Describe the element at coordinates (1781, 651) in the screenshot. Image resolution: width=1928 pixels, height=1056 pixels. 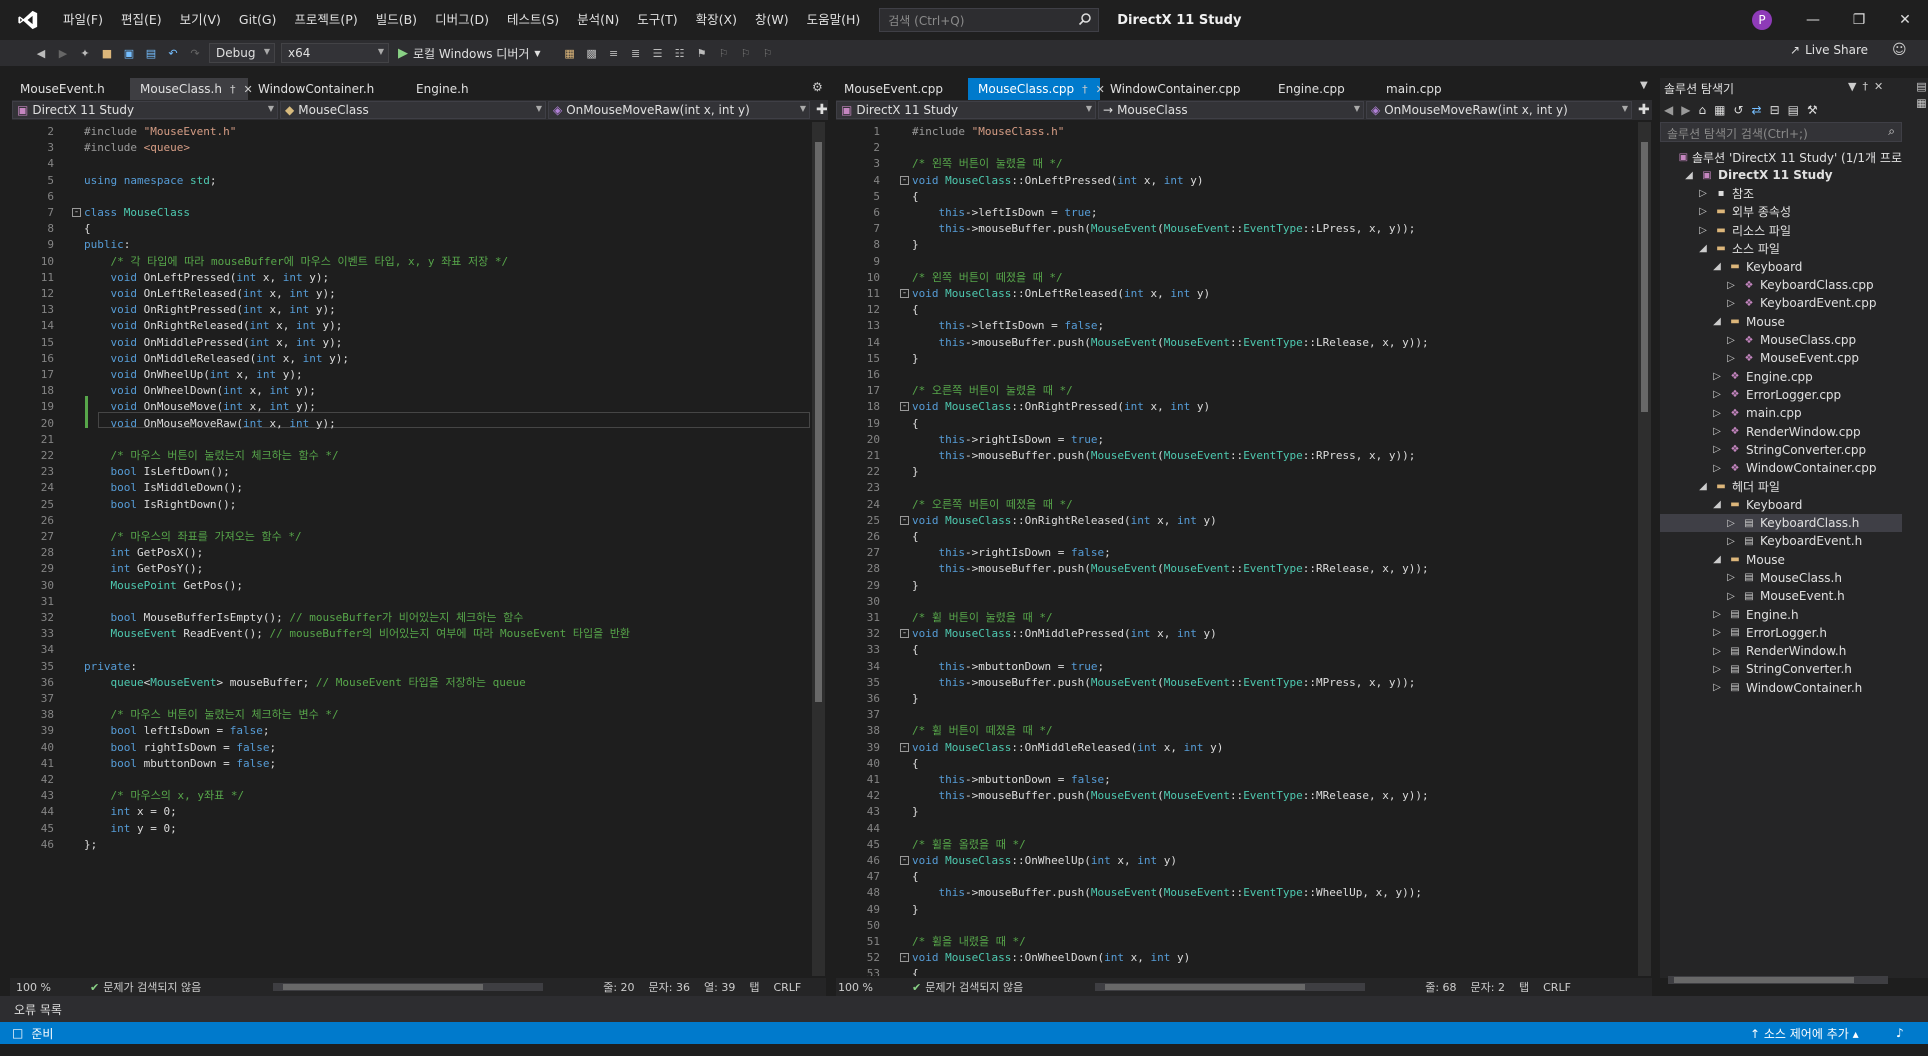
I see `tree-item: ▷ ▤ RenderWindow.h` at that location.